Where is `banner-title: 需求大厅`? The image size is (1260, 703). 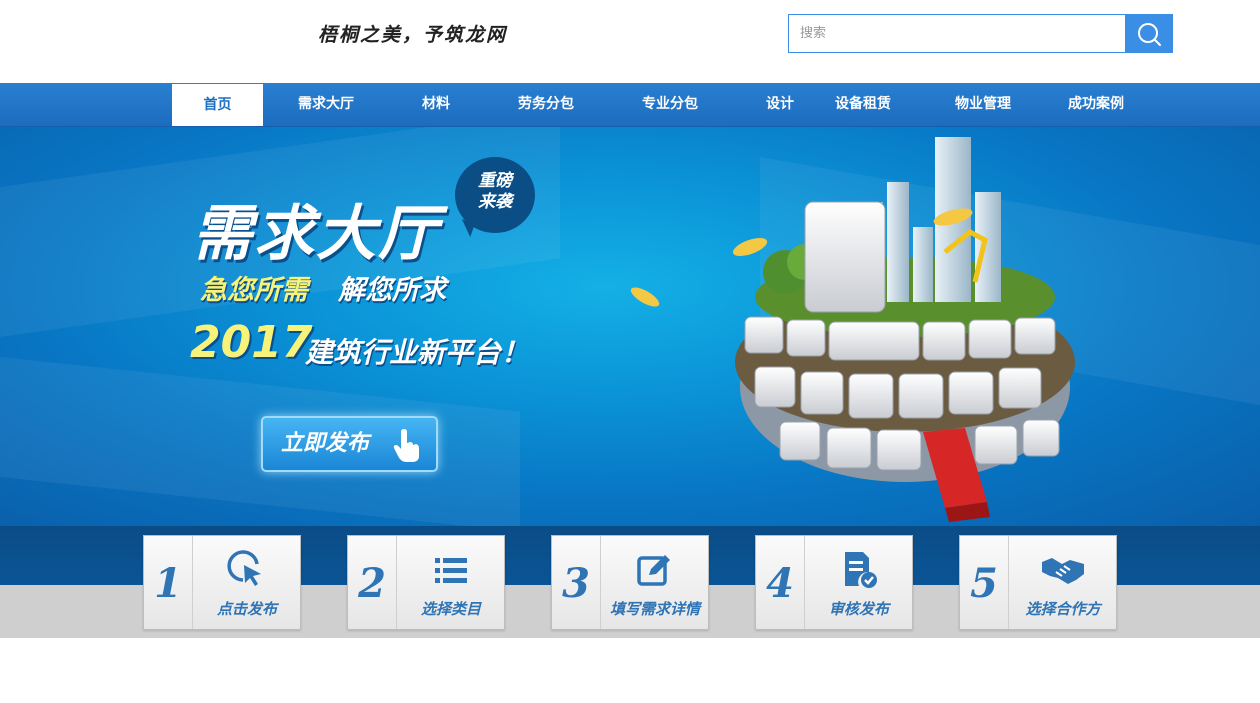
banner-title: 需求大厅 is located at coordinates (316, 234).